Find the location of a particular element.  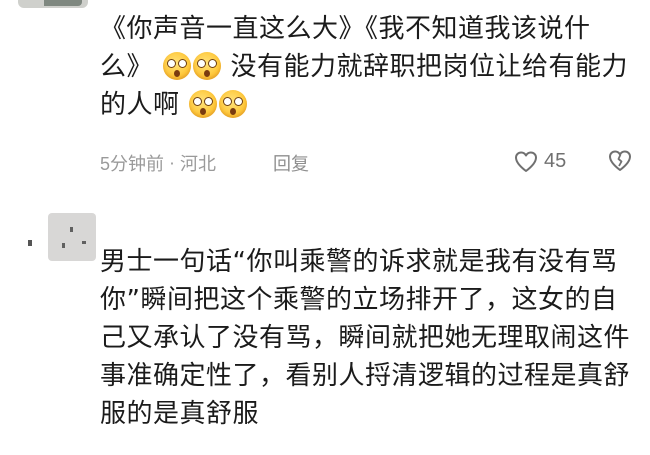

comment-location: 河北 is located at coordinates (198, 164).